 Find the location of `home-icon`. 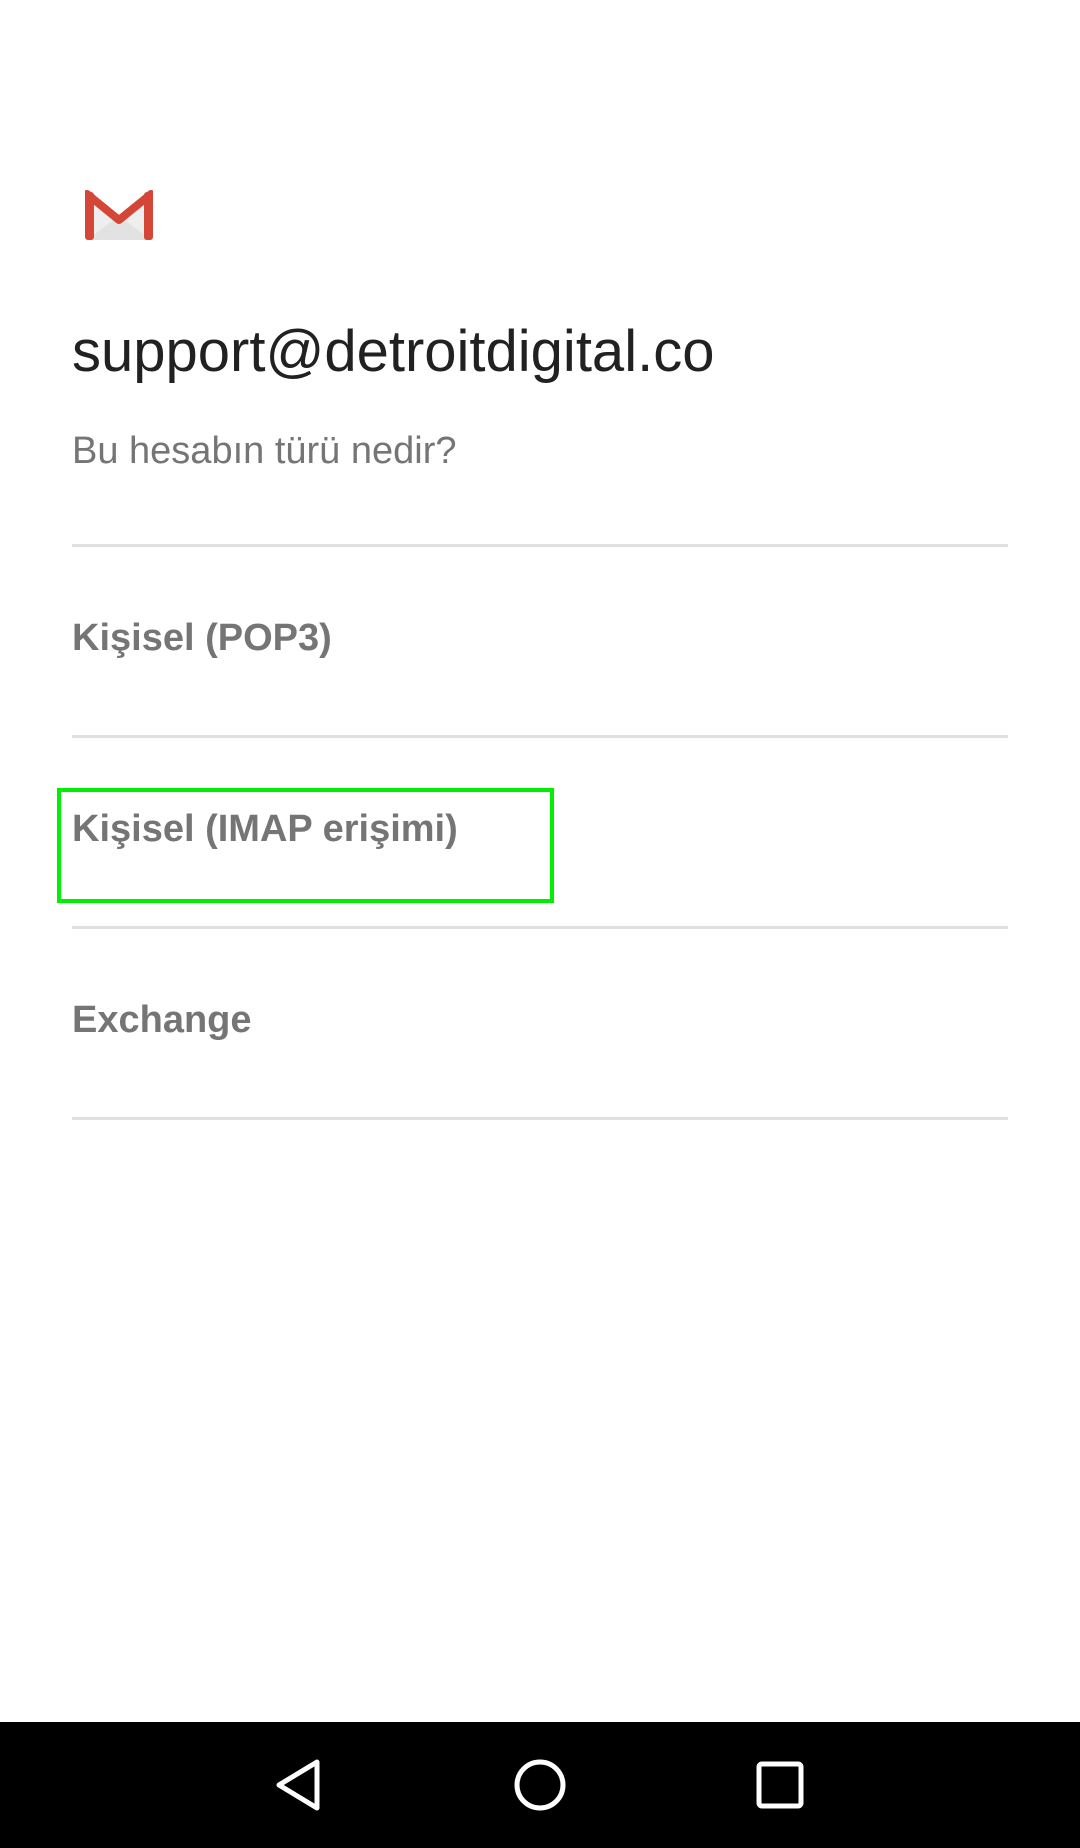

home-icon is located at coordinates (540, 1785).